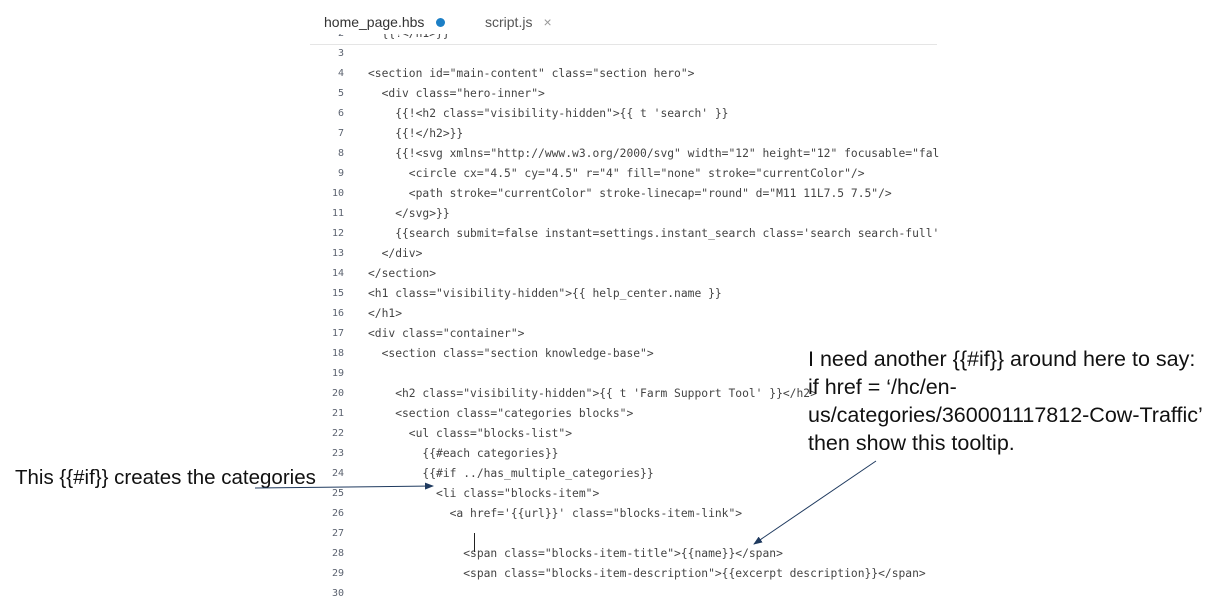 The image size is (1211, 601). Describe the element at coordinates (815, 502) in the screenshot. I see `arrow-to-anchor-line` at that location.